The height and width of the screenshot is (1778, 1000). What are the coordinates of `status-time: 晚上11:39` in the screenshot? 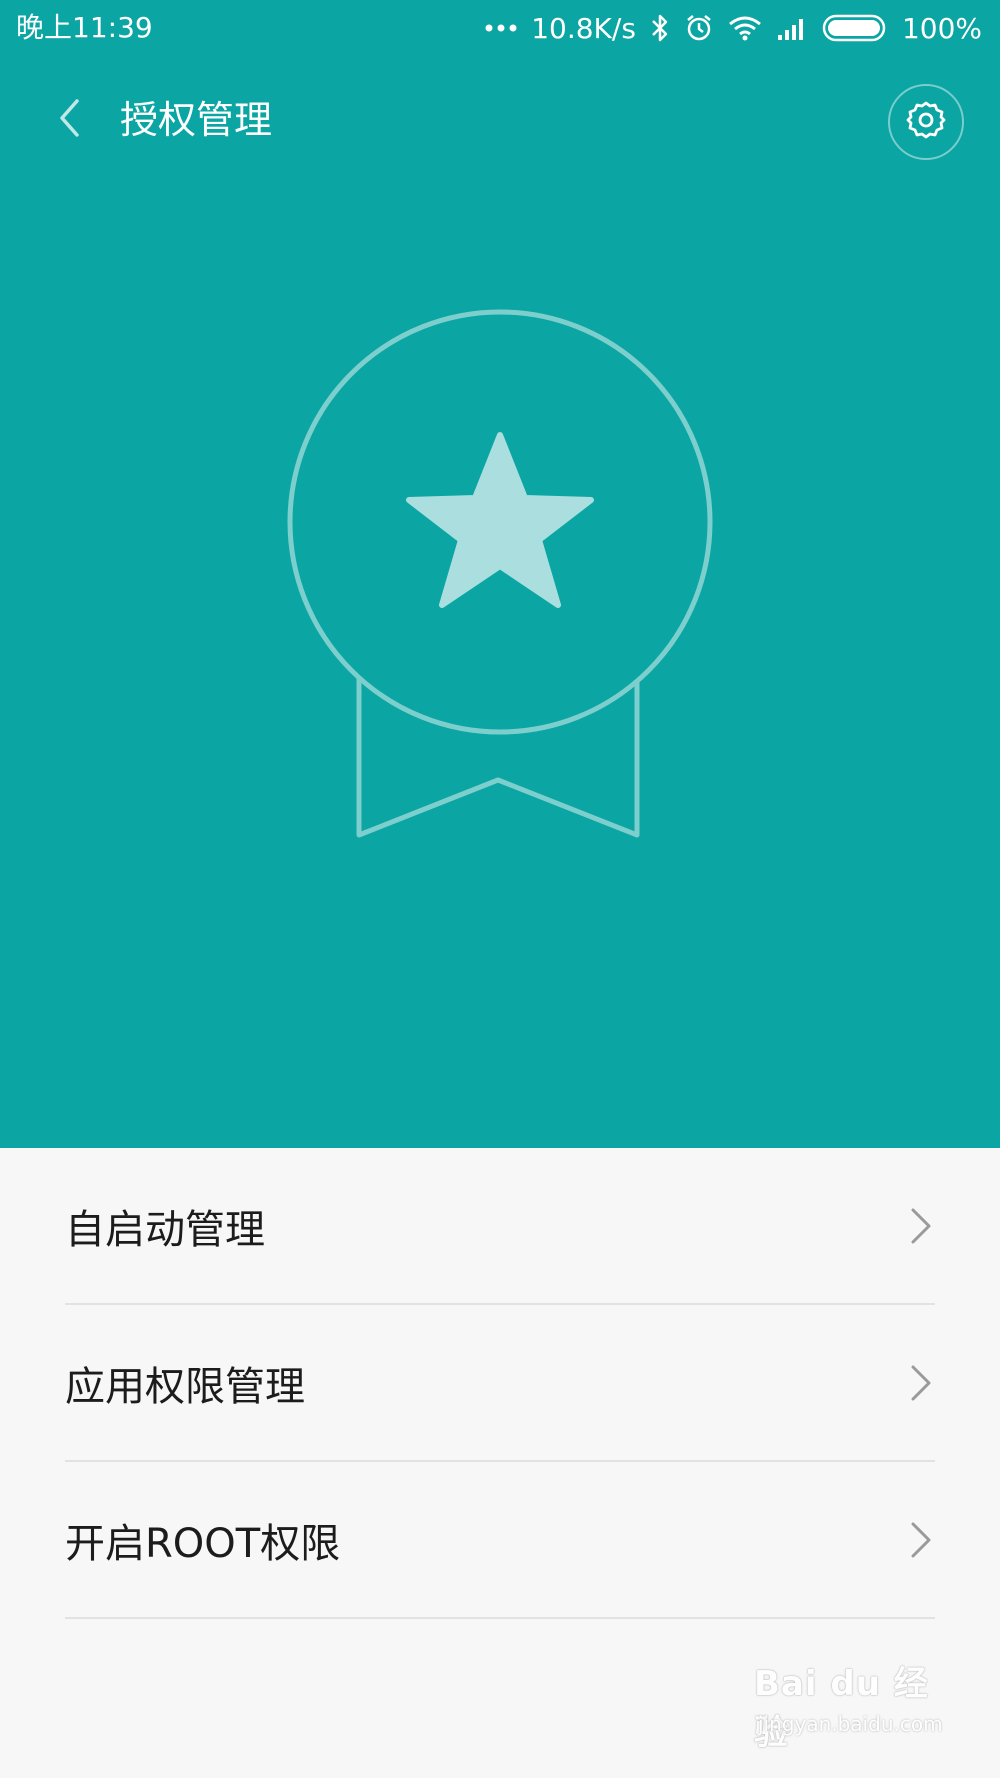 It's located at (84, 27).